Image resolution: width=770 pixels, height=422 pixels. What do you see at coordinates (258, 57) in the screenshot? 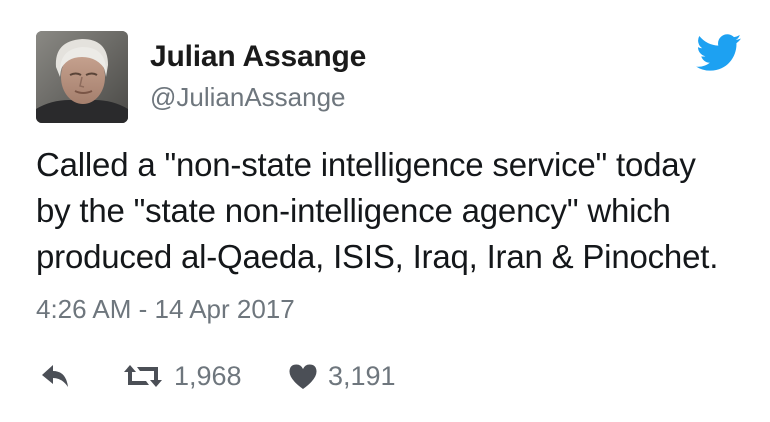
I see `display-name: Julian Assange` at bounding box center [258, 57].